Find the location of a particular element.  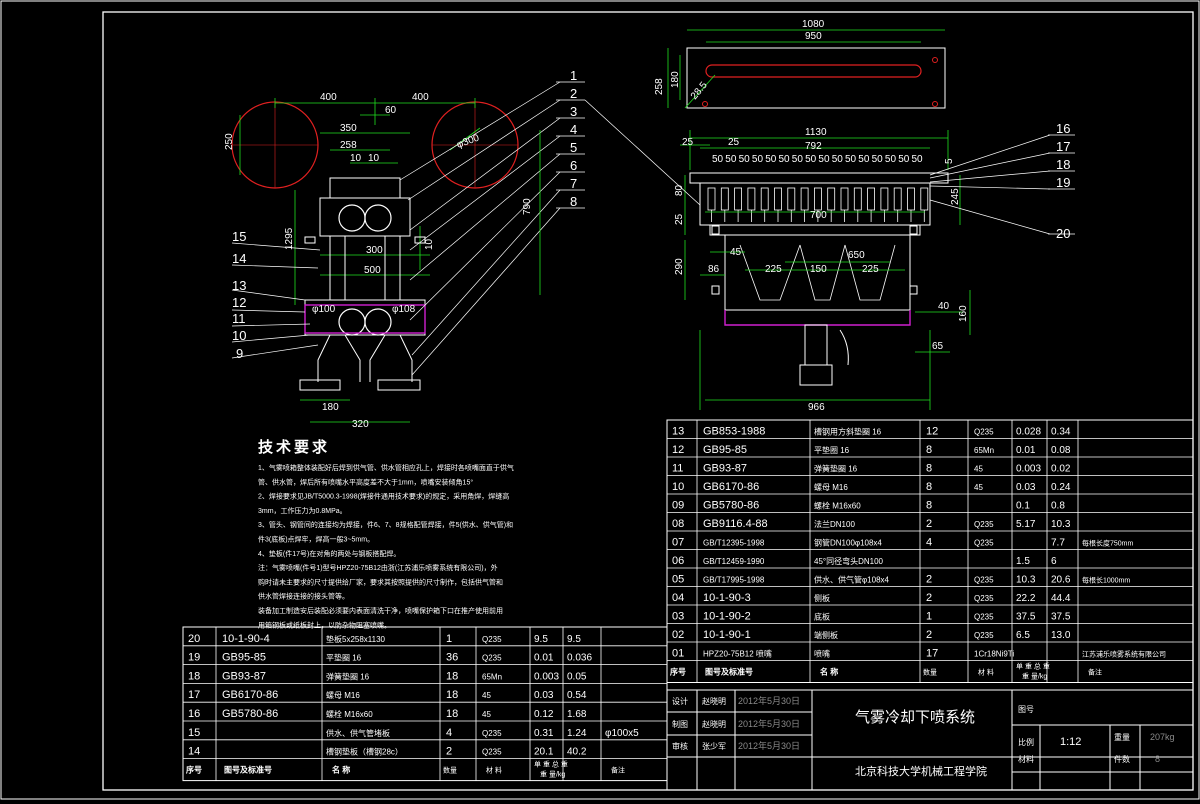

bom-no: 05 is located at coordinates (678, 580).